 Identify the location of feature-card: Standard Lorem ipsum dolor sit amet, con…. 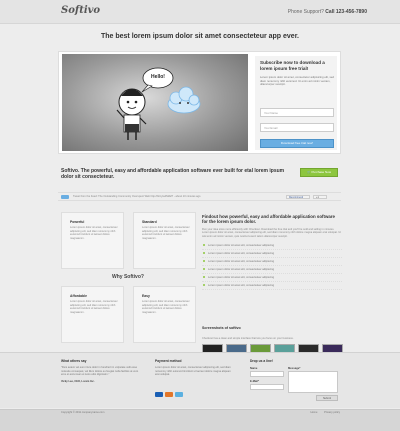
(164, 240).